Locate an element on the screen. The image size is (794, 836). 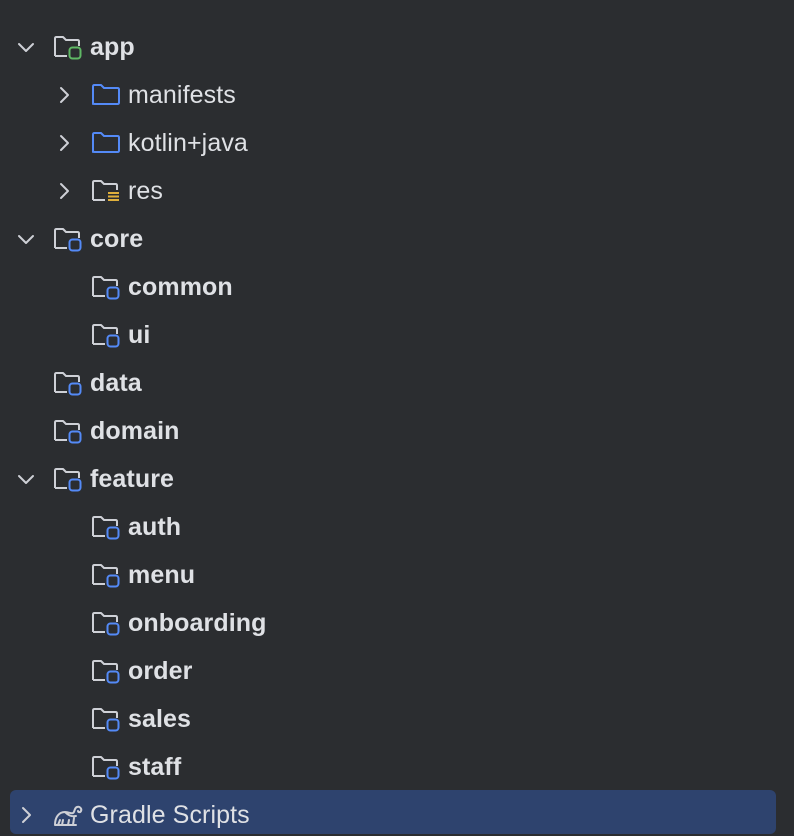
tree-item-label: Gradle Scripts is located at coordinates (170, 815).